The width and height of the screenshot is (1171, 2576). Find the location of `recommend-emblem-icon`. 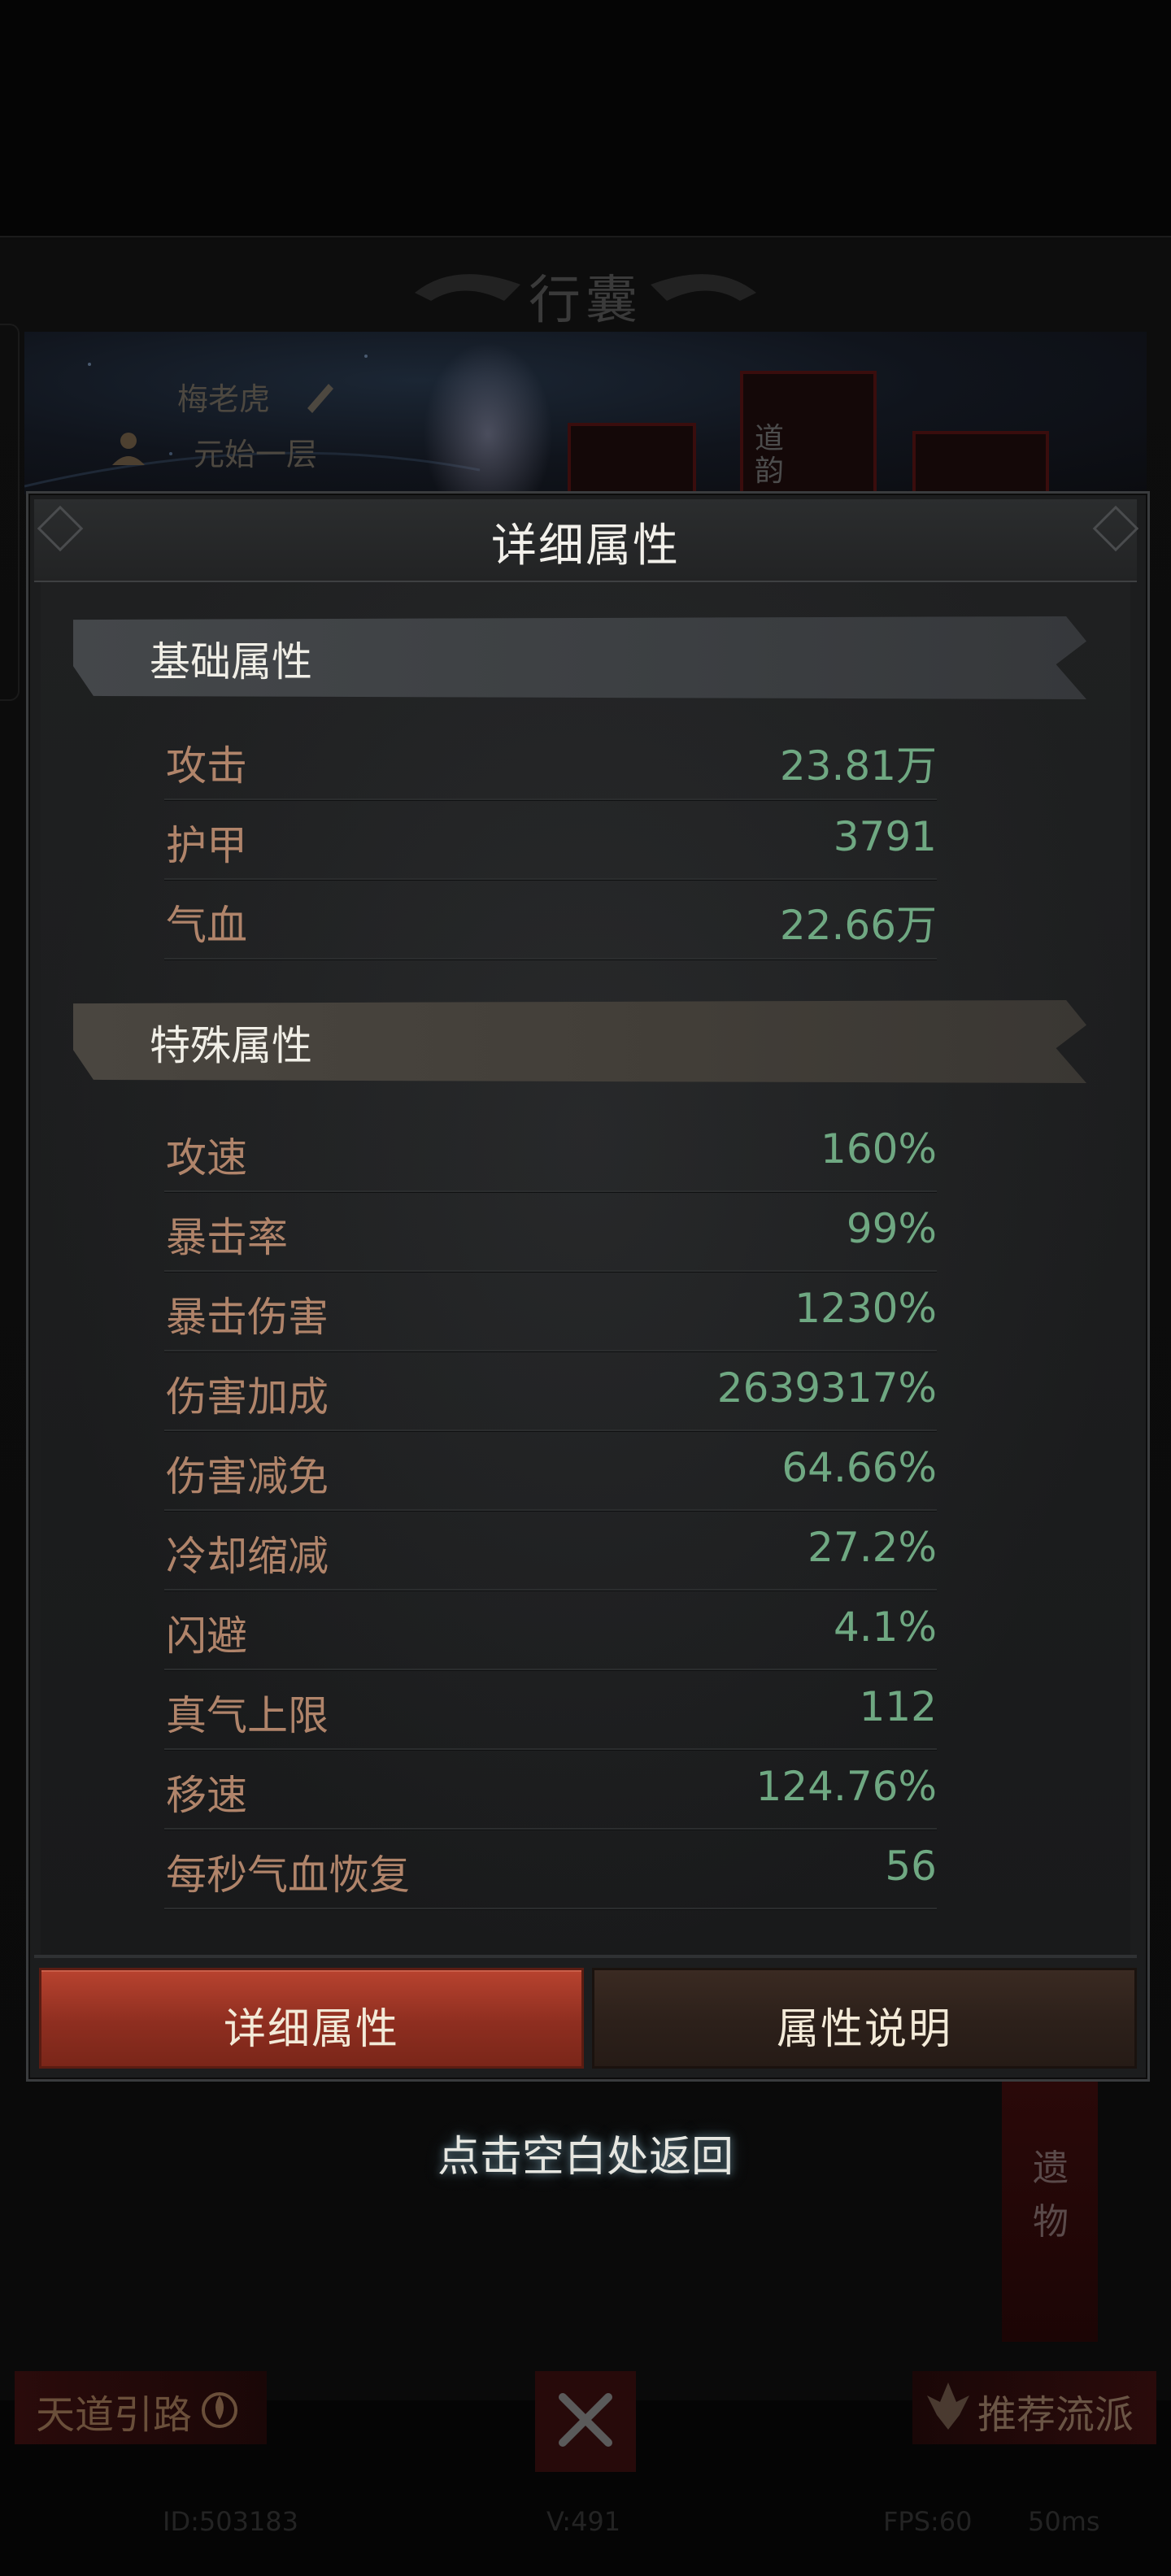

recommend-emblem-icon is located at coordinates (948, 2406).